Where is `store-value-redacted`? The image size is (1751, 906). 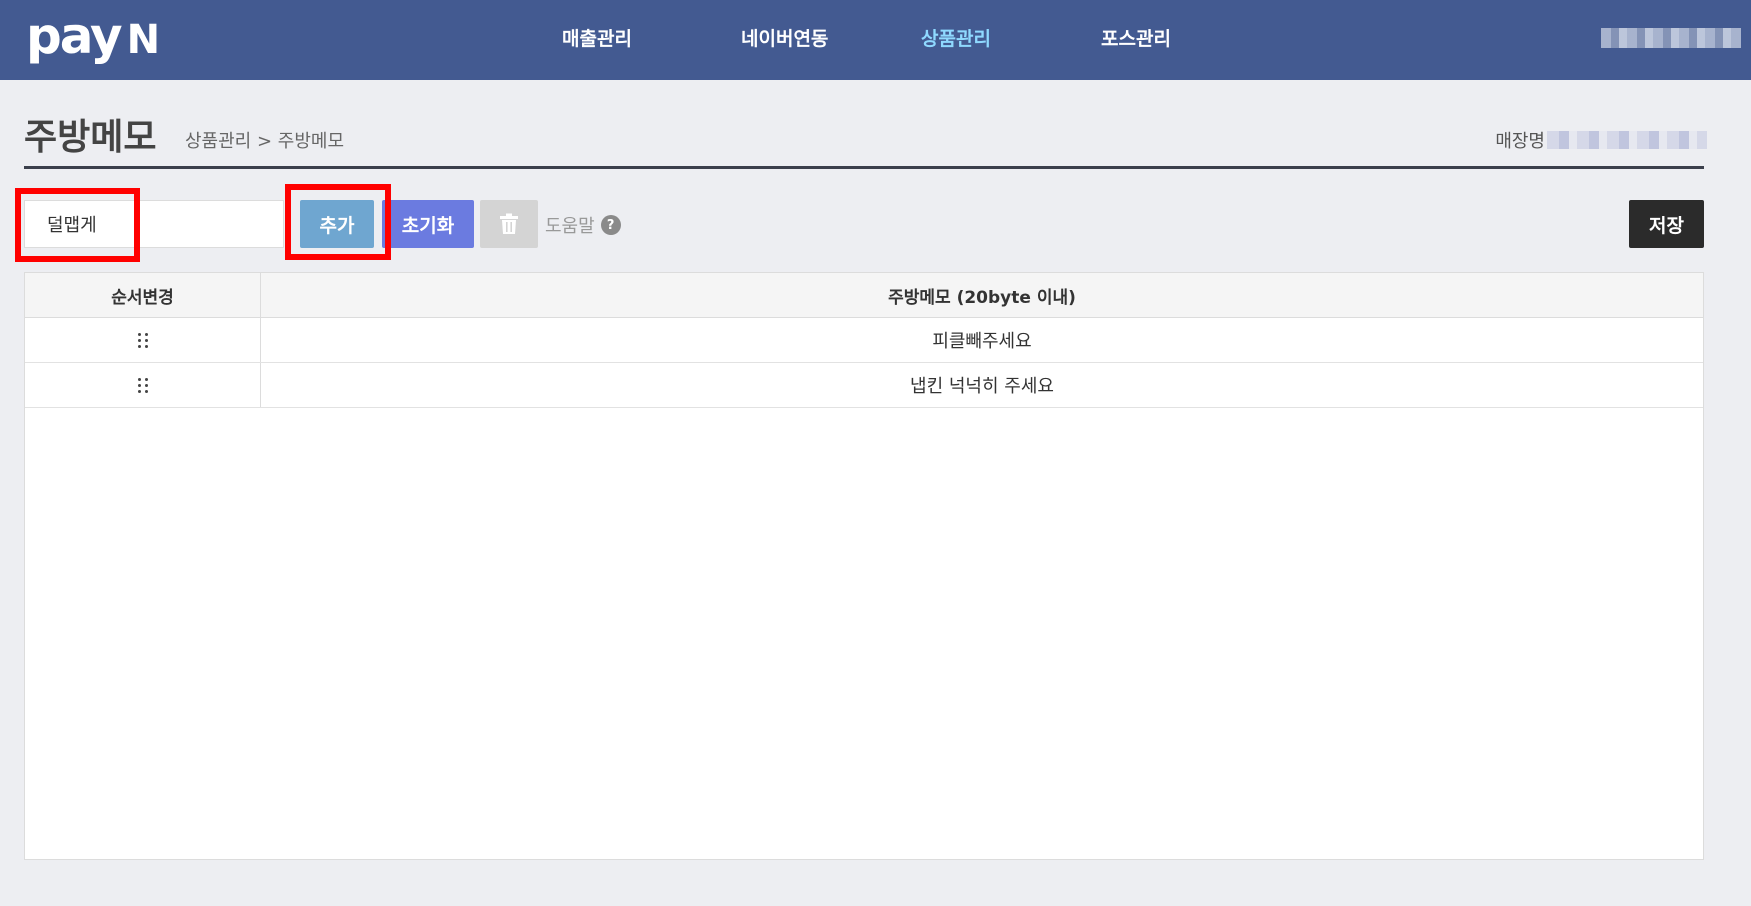 store-value-redacted is located at coordinates (1627, 140).